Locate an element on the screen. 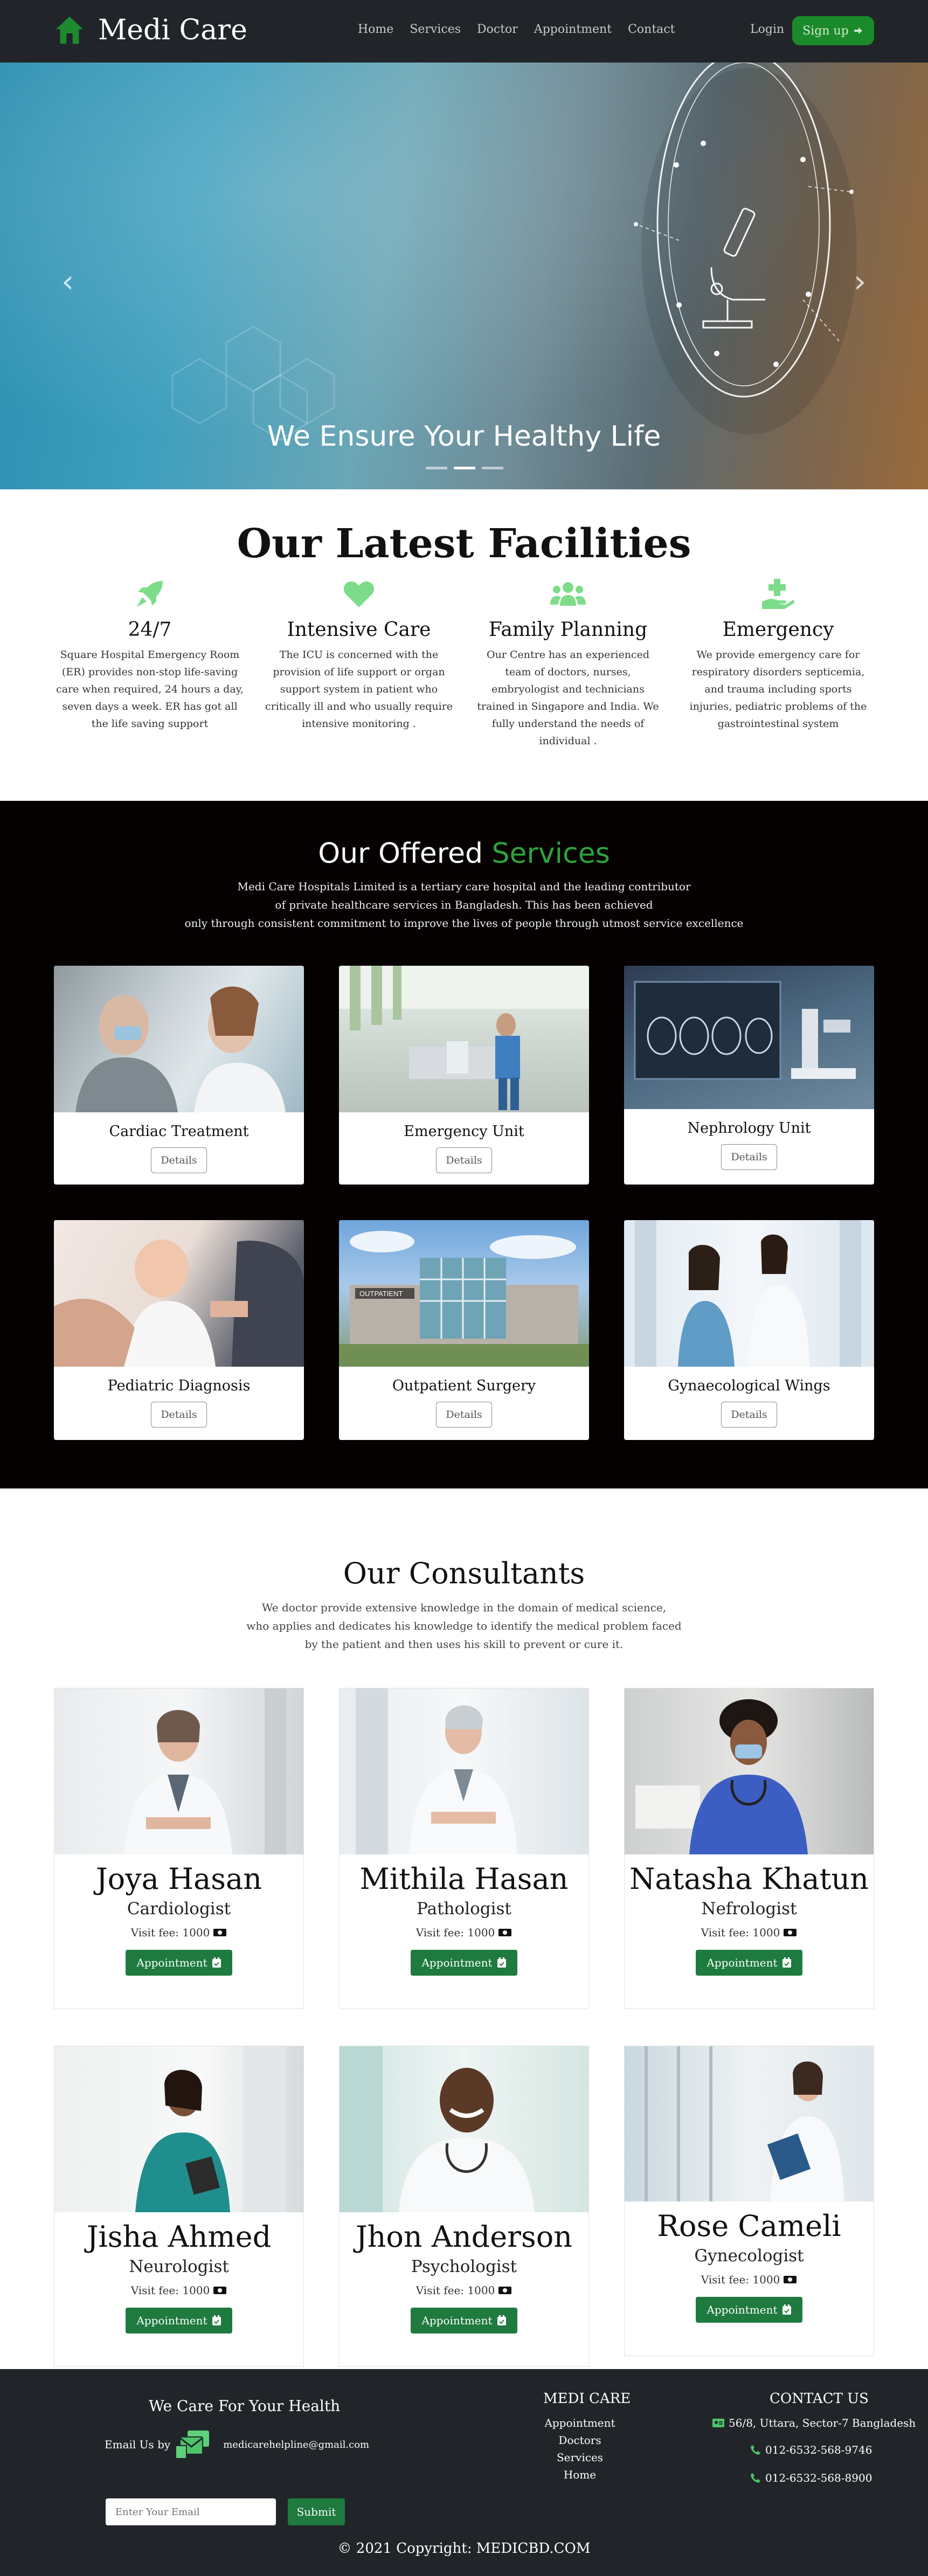  rocket-icon is located at coordinates (150, 594).